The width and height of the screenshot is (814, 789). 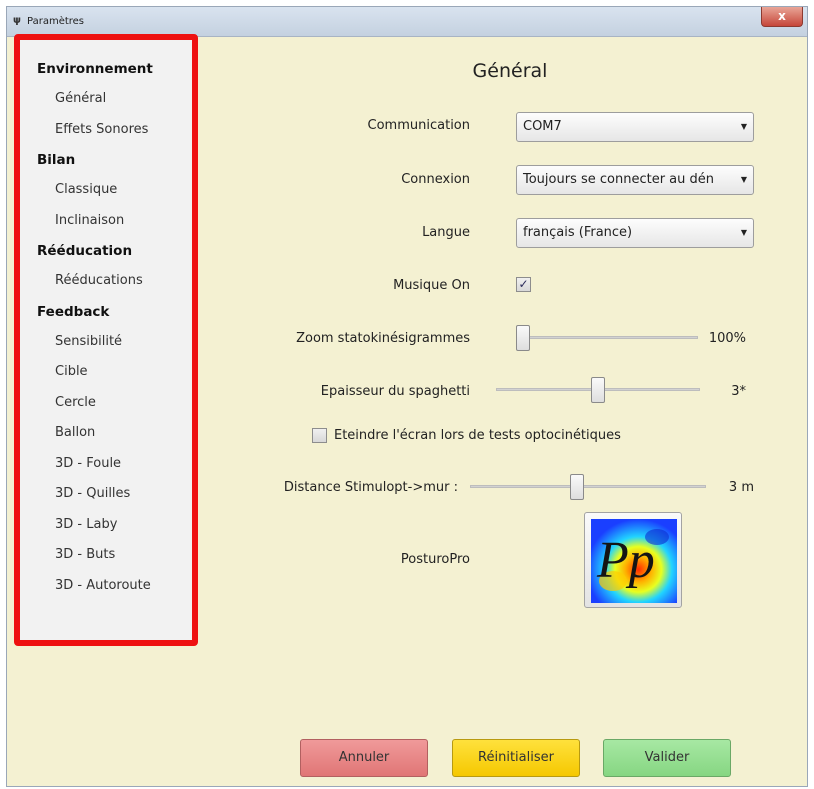 I want to click on distance-slider-thumb, so click(x=576, y=487).